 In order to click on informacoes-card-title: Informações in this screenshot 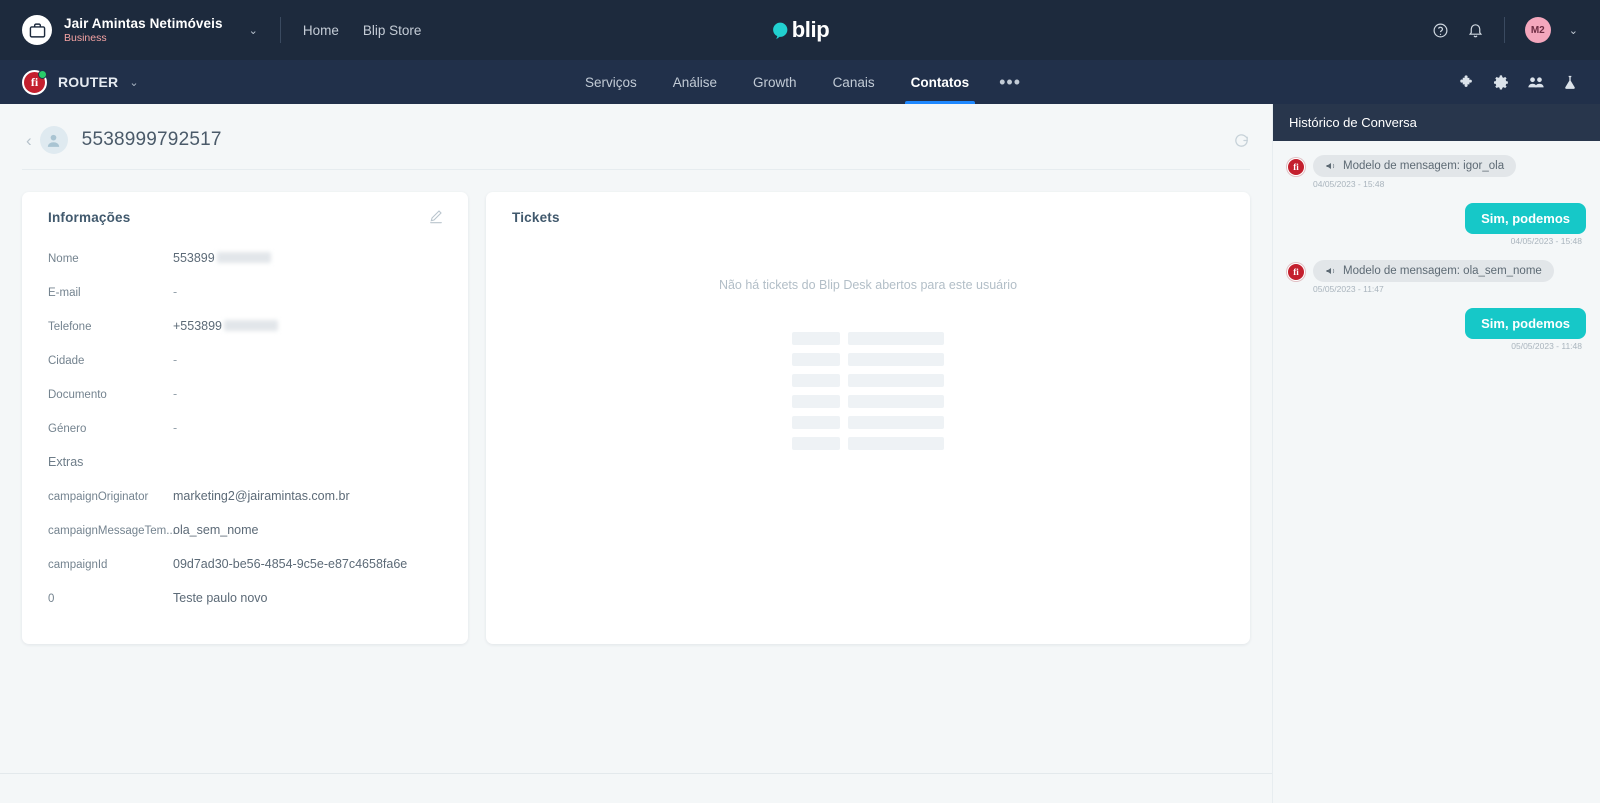, I will do `click(89, 217)`.